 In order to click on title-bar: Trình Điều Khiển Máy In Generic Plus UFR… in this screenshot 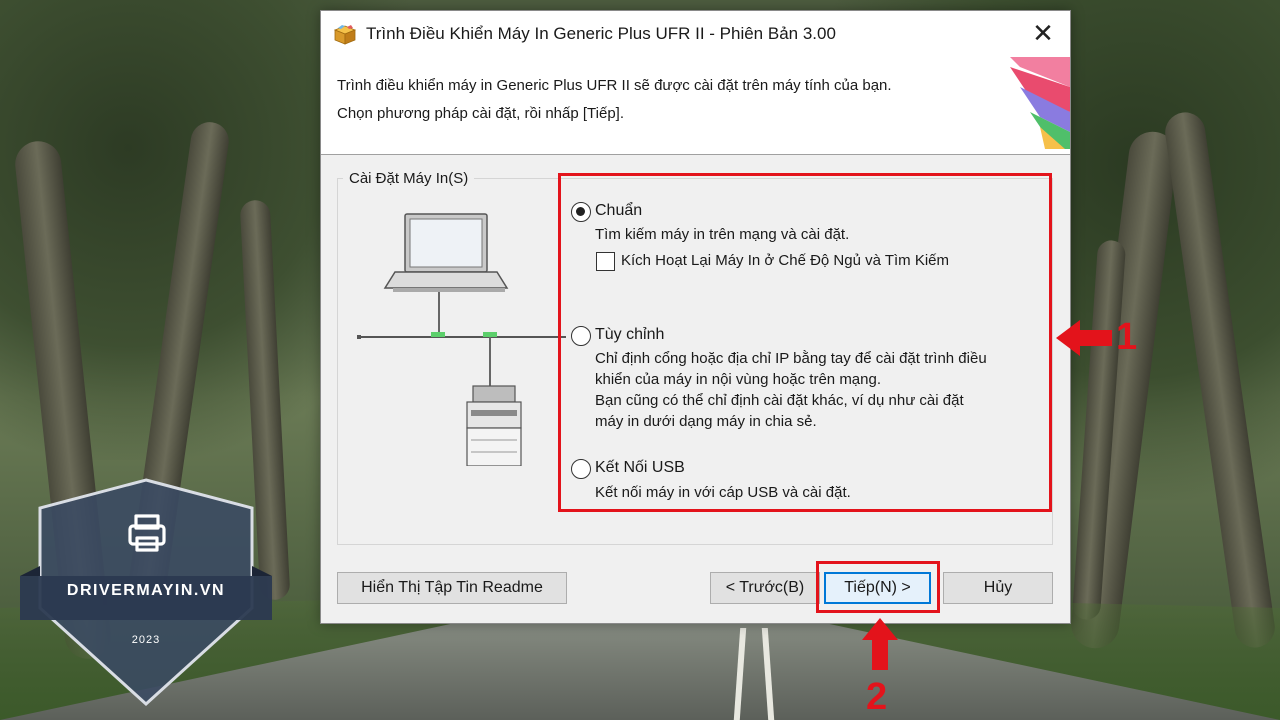, I will do `click(695, 34)`.